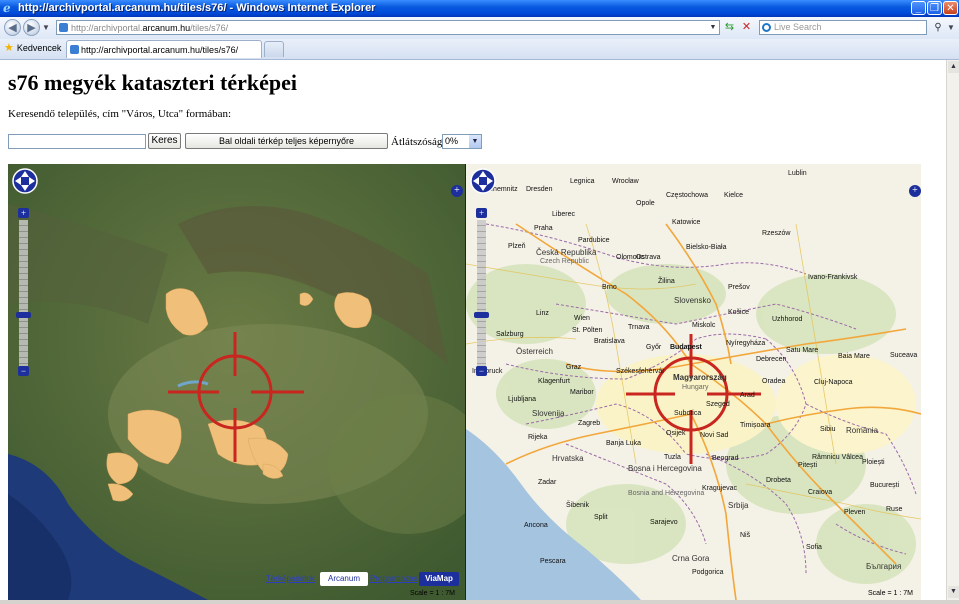  What do you see at coordinates (692, 300) in the screenshot?
I see `country-label: Slovensko` at bounding box center [692, 300].